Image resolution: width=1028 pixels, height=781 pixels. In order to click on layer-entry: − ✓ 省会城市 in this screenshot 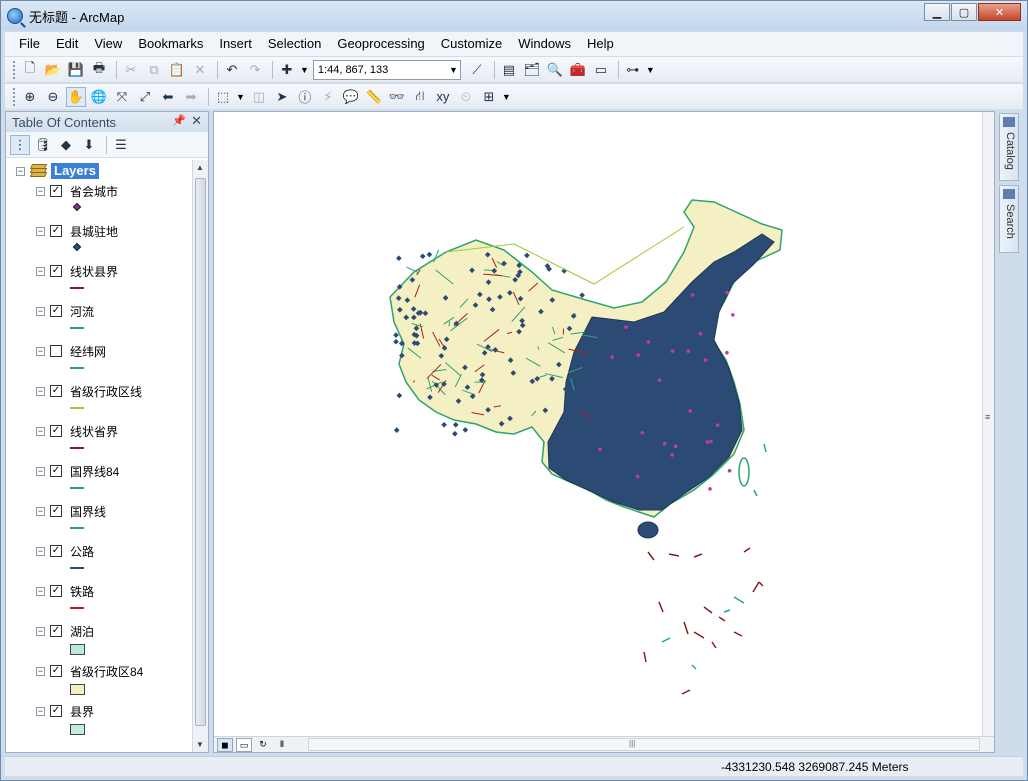, I will do `click(111, 202)`.